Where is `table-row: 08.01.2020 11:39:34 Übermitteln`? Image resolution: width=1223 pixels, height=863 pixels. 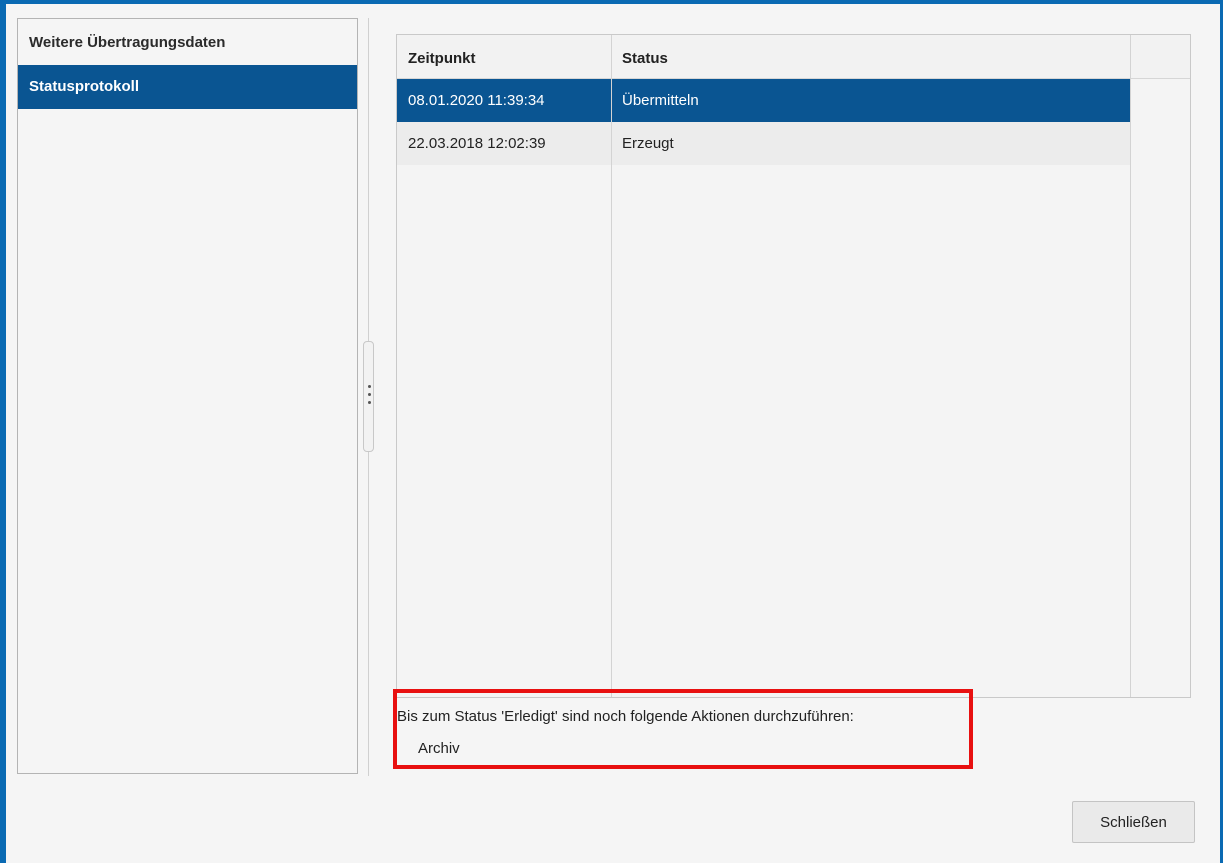 table-row: 08.01.2020 11:39:34 Übermitteln is located at coordinates (763, 100).